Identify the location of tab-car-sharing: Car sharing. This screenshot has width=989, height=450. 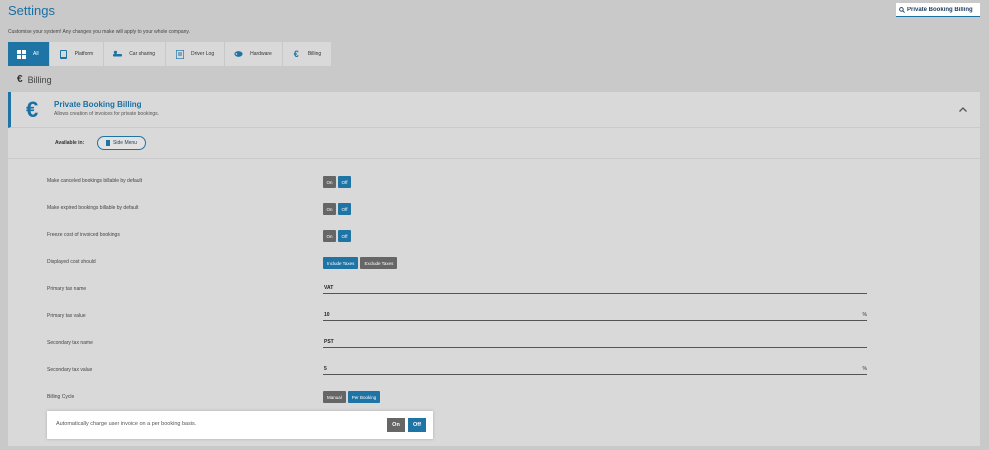
(135, 54).